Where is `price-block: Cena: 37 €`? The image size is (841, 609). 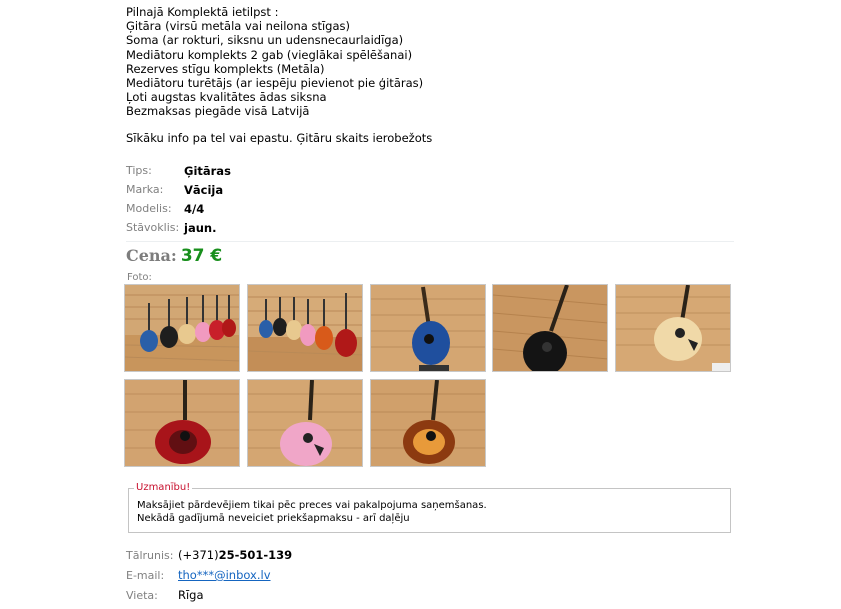
price-block: Cena: 37 € is located at coordinates (174, 256).